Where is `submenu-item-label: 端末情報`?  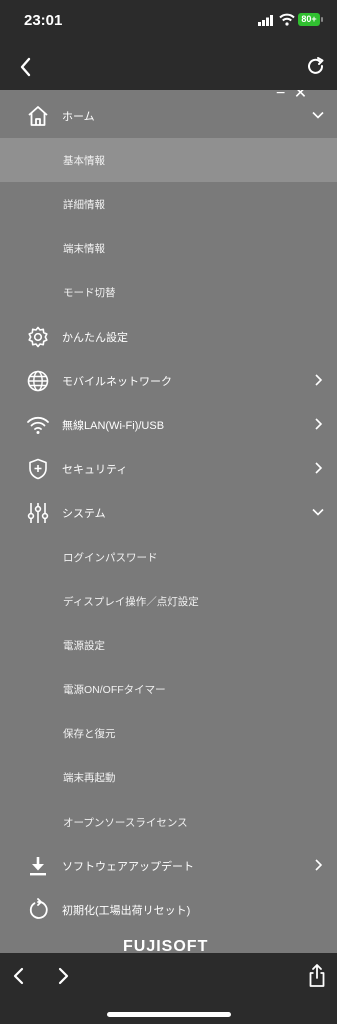
submenu-item-label: 端末情報 is located at coordinates (84, 248).